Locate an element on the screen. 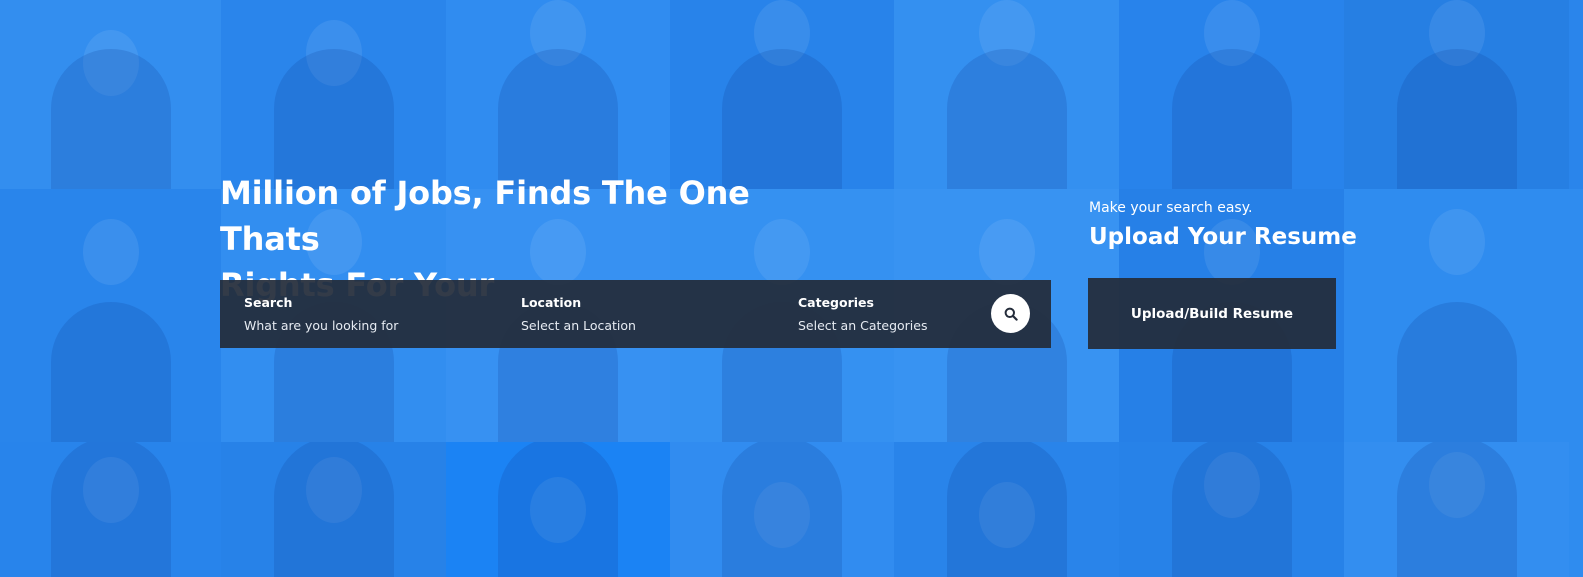 The image size is (1583, 577). location-select: Select an Location is located at coordinates (578, 325).